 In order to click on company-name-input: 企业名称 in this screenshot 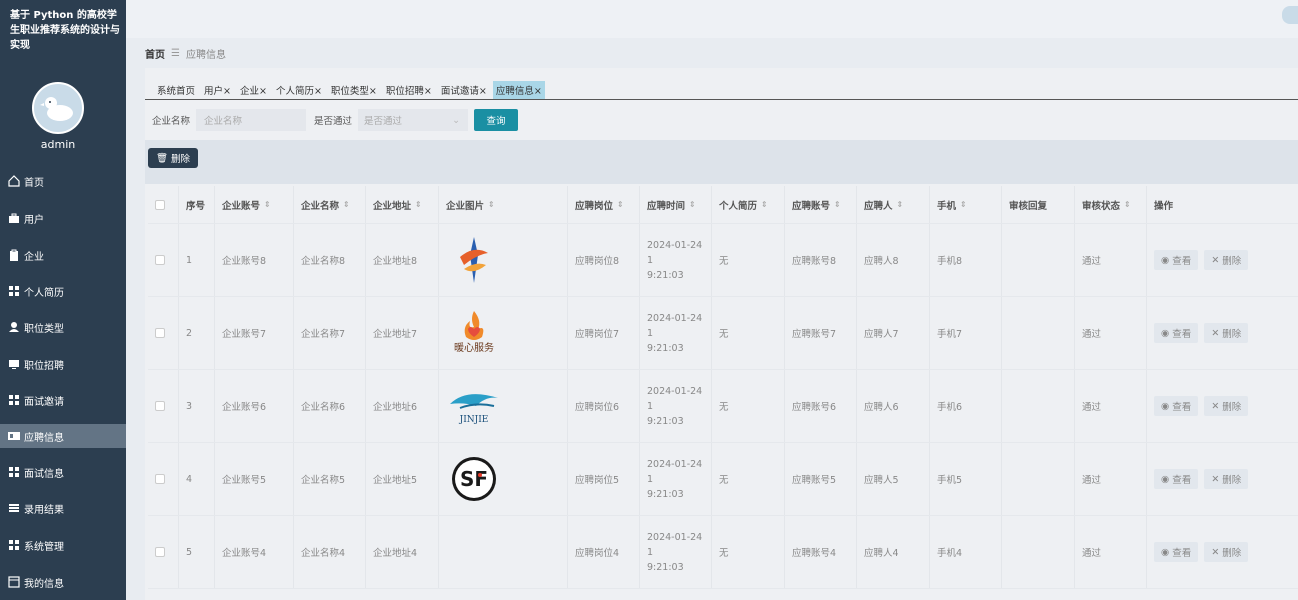, I will do `click(251, 120)`.